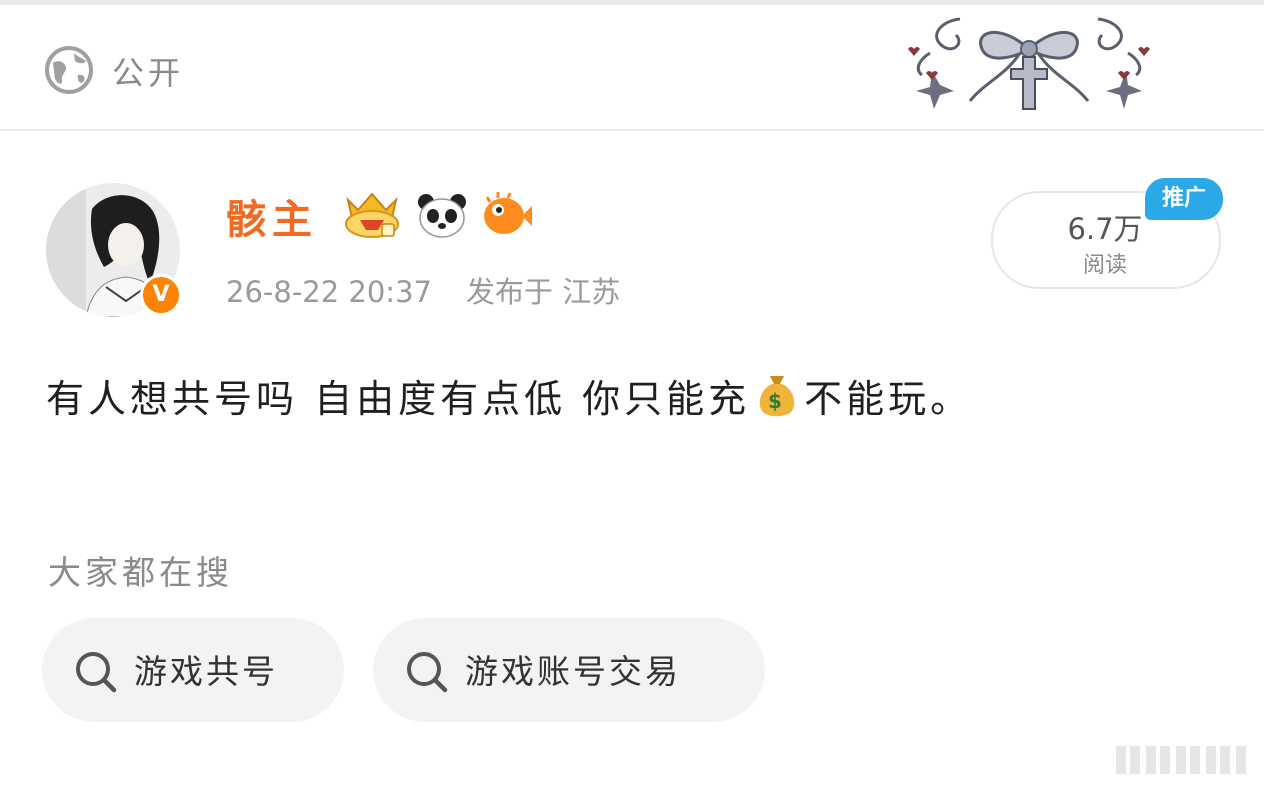 This screenshot has width=1264, height=791. Describe the element at coordinates (543, 292) in the screenshot. I see `post-location: 发布于 江苏` at that location.